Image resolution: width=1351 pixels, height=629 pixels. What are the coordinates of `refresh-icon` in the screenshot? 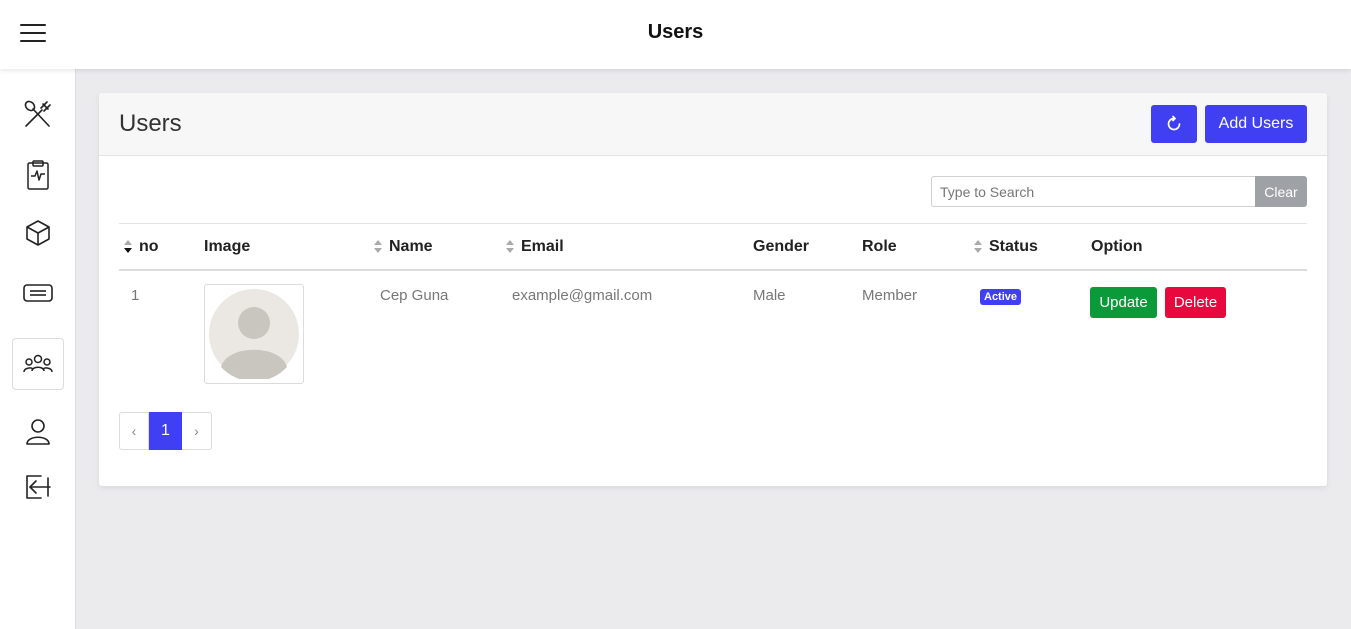 It's located at (1174, 123).